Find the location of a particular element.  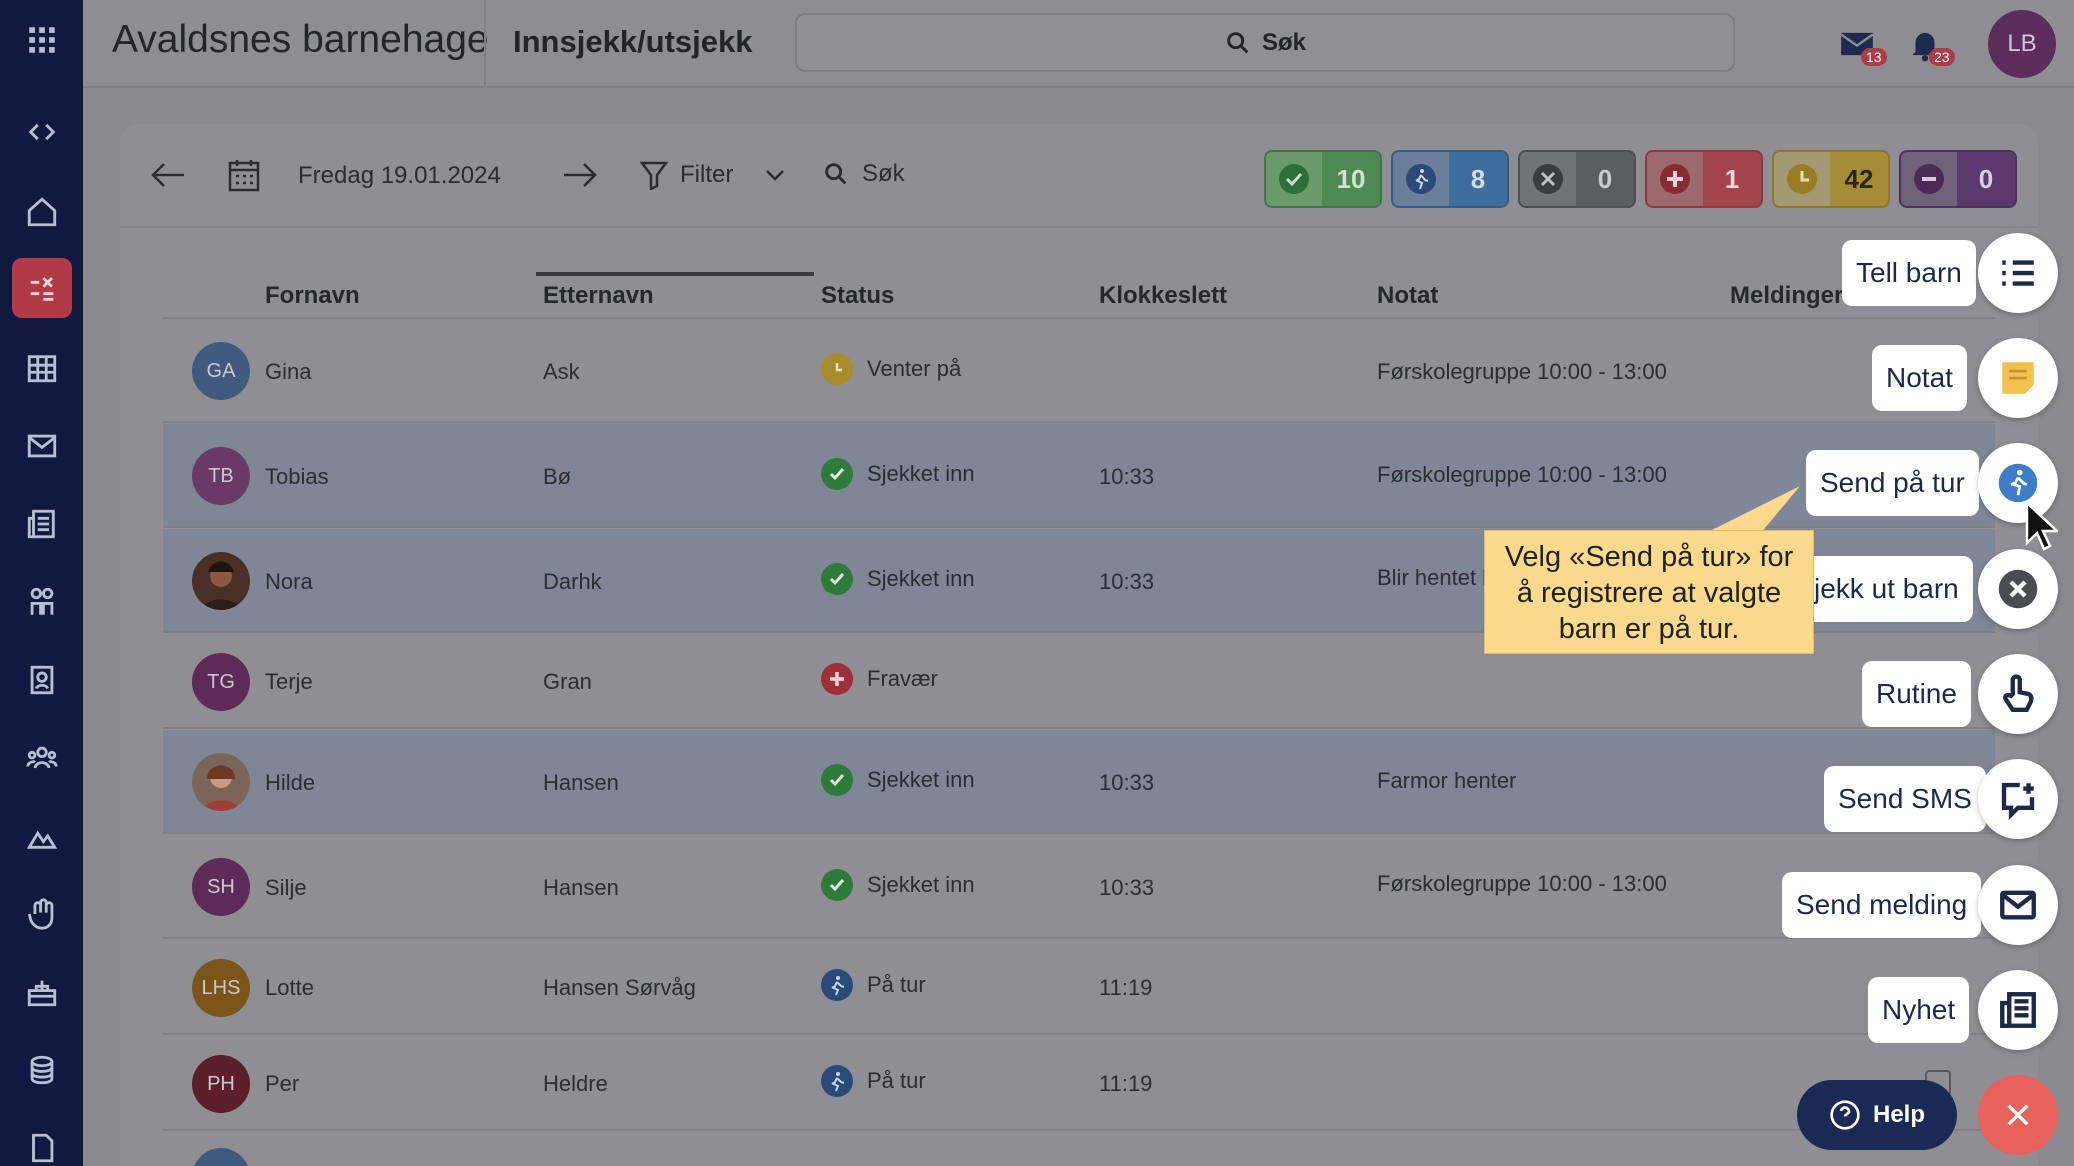

send-message-label: Send melding is located at coordinates (1882, 905).